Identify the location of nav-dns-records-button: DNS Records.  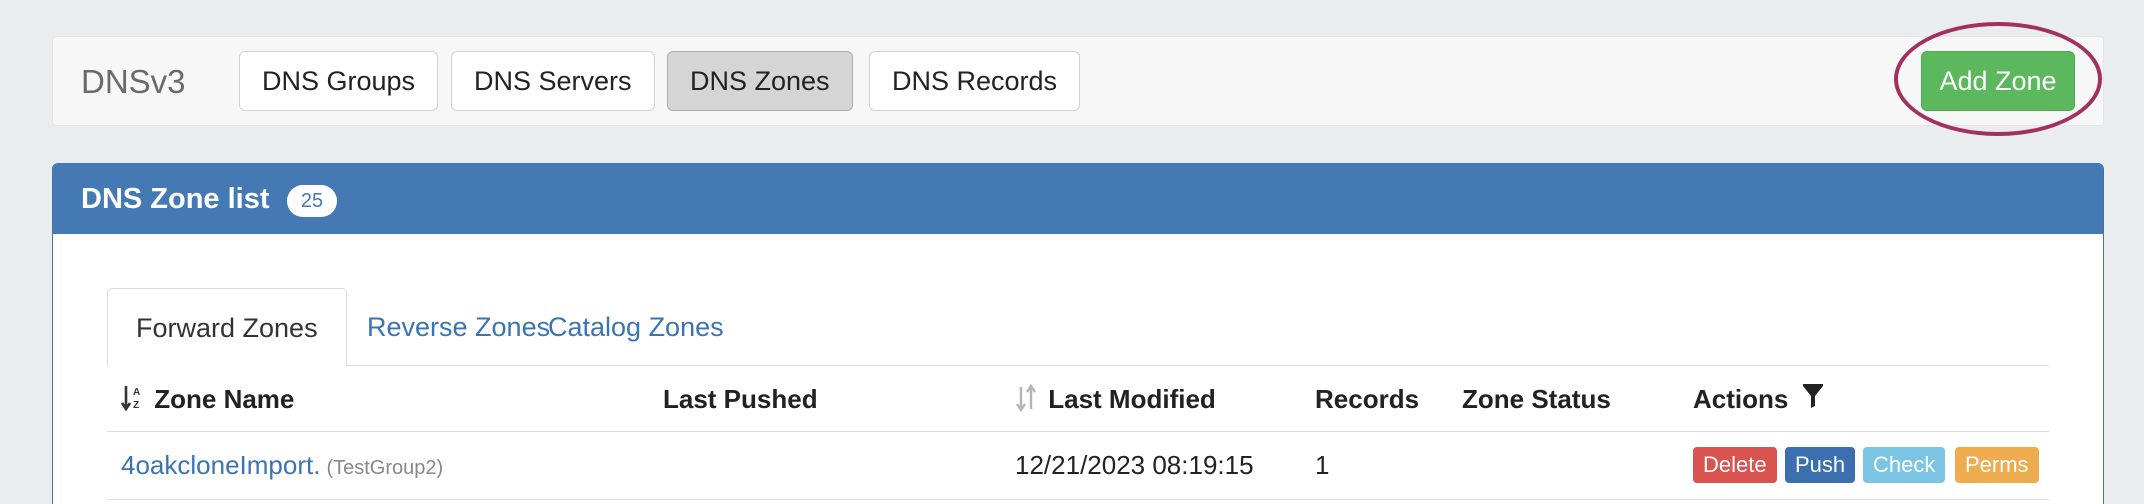
(975, 81).